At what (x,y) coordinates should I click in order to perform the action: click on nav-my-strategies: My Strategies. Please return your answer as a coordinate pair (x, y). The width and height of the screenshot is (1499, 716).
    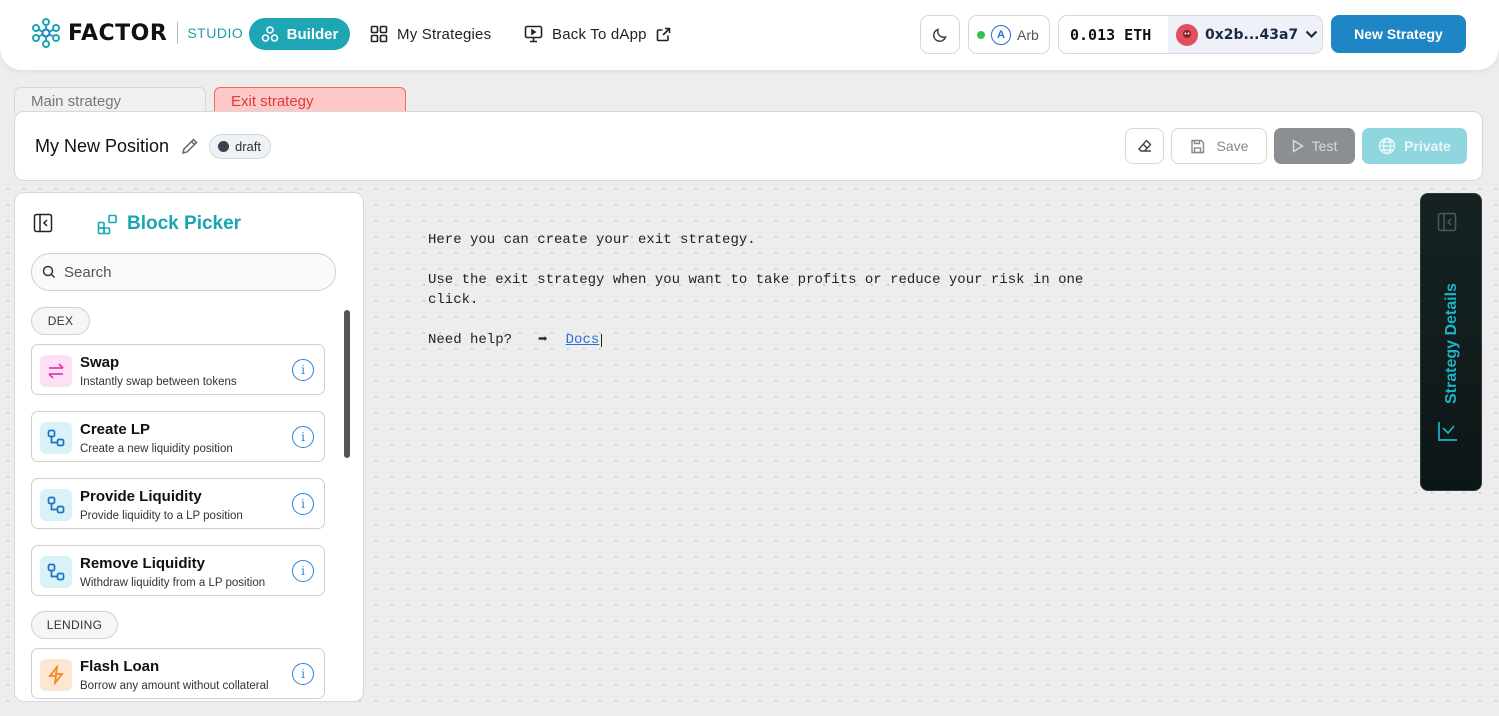
    Looking at the image, I should click on (430, 34).